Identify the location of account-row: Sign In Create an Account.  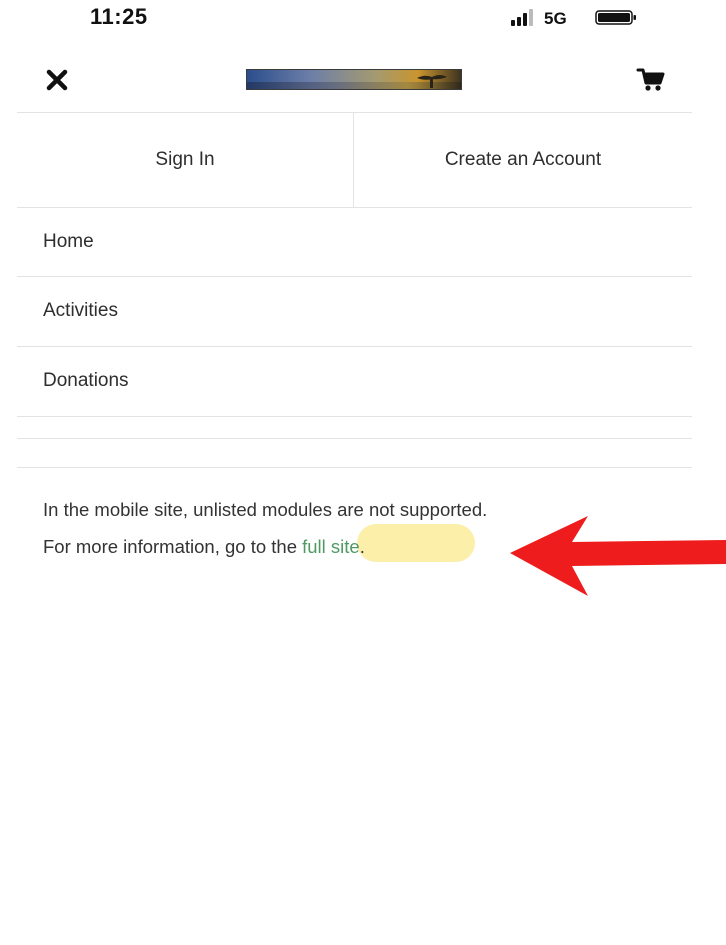
(354, 160).